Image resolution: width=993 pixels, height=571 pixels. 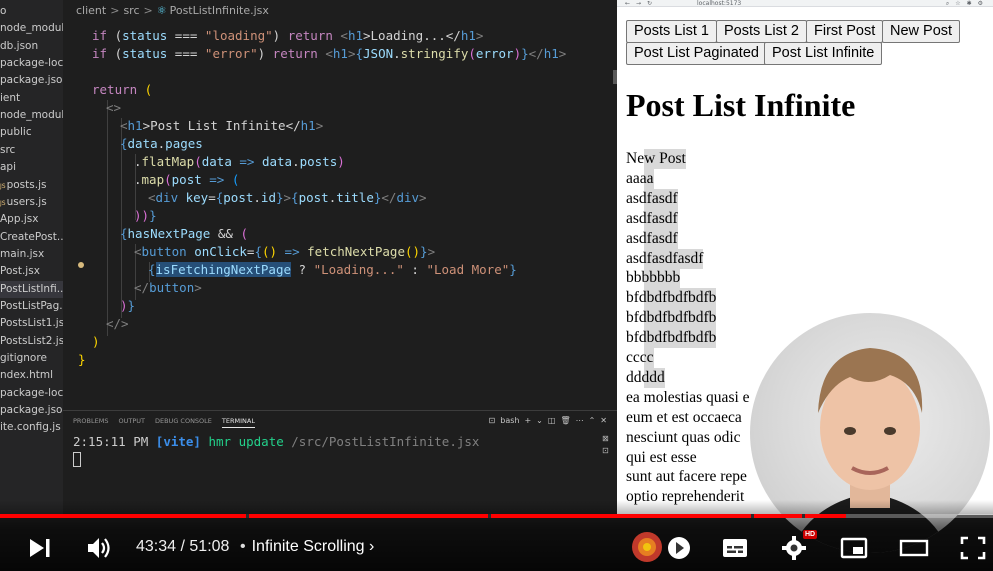 I want to click on new-post-button: New Post, so click(x=921, y=31).